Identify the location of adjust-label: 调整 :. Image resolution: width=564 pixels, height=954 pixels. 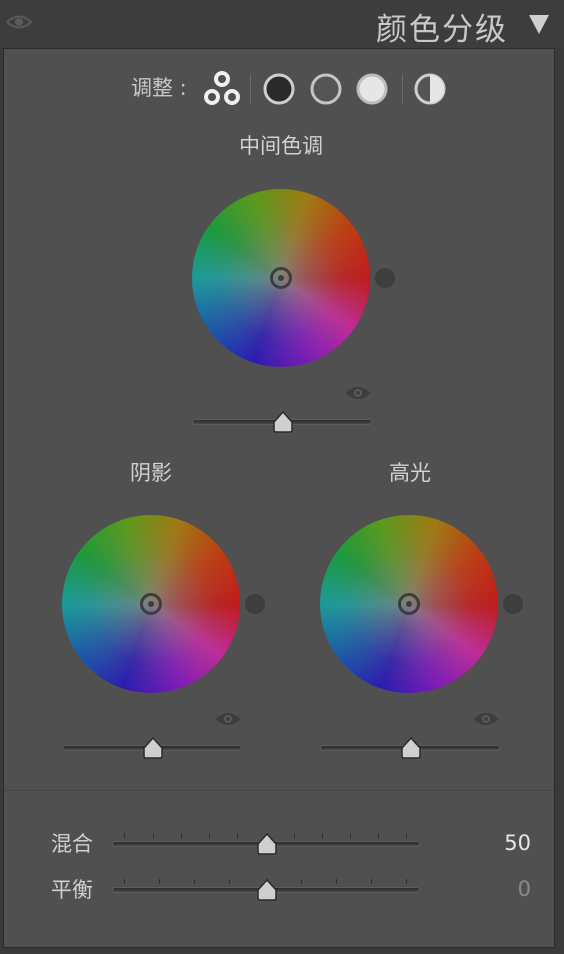
(159, 88).